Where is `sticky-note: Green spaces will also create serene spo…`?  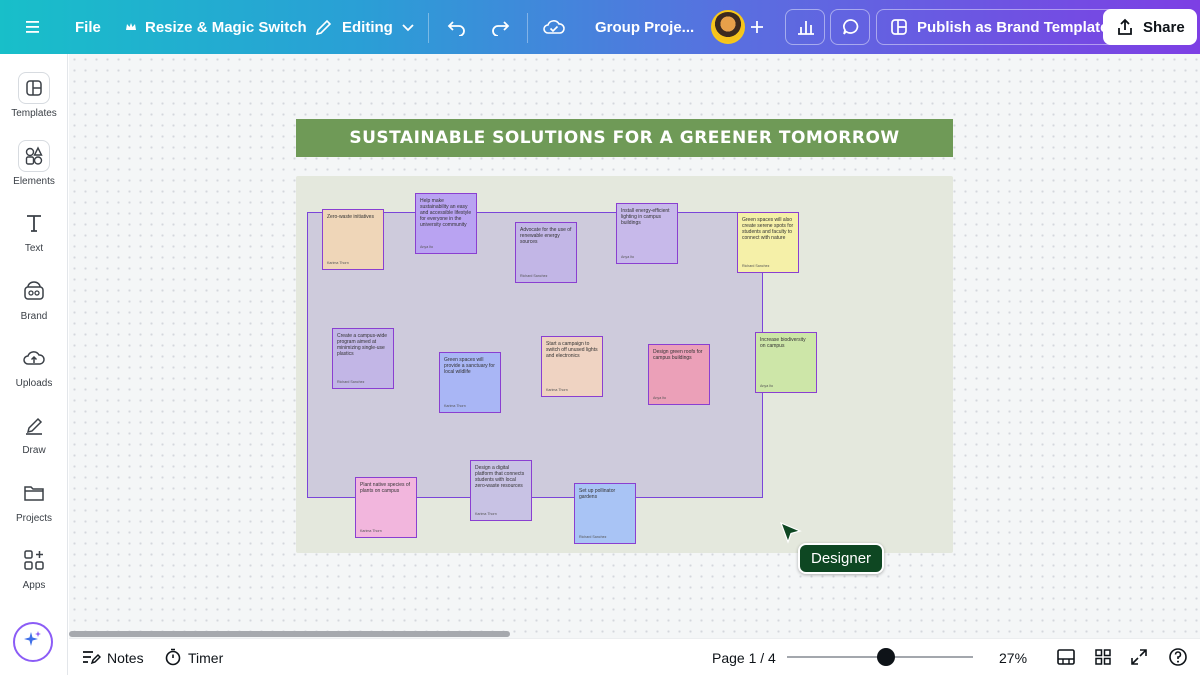
sticky-note: Green spaces will also create serene spo… is located at coordinates (768, 242).